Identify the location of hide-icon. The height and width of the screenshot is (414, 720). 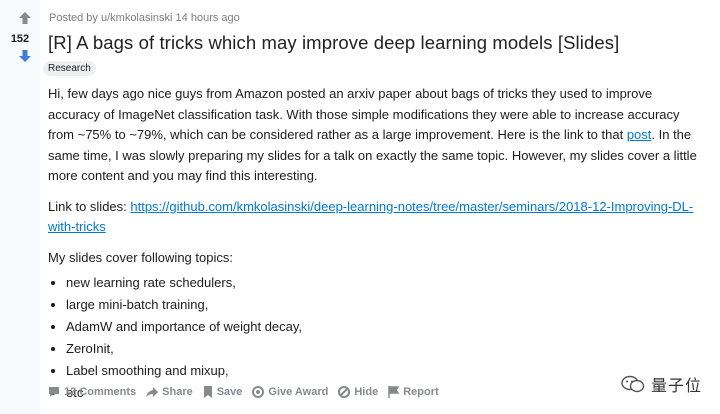
(344, 392).